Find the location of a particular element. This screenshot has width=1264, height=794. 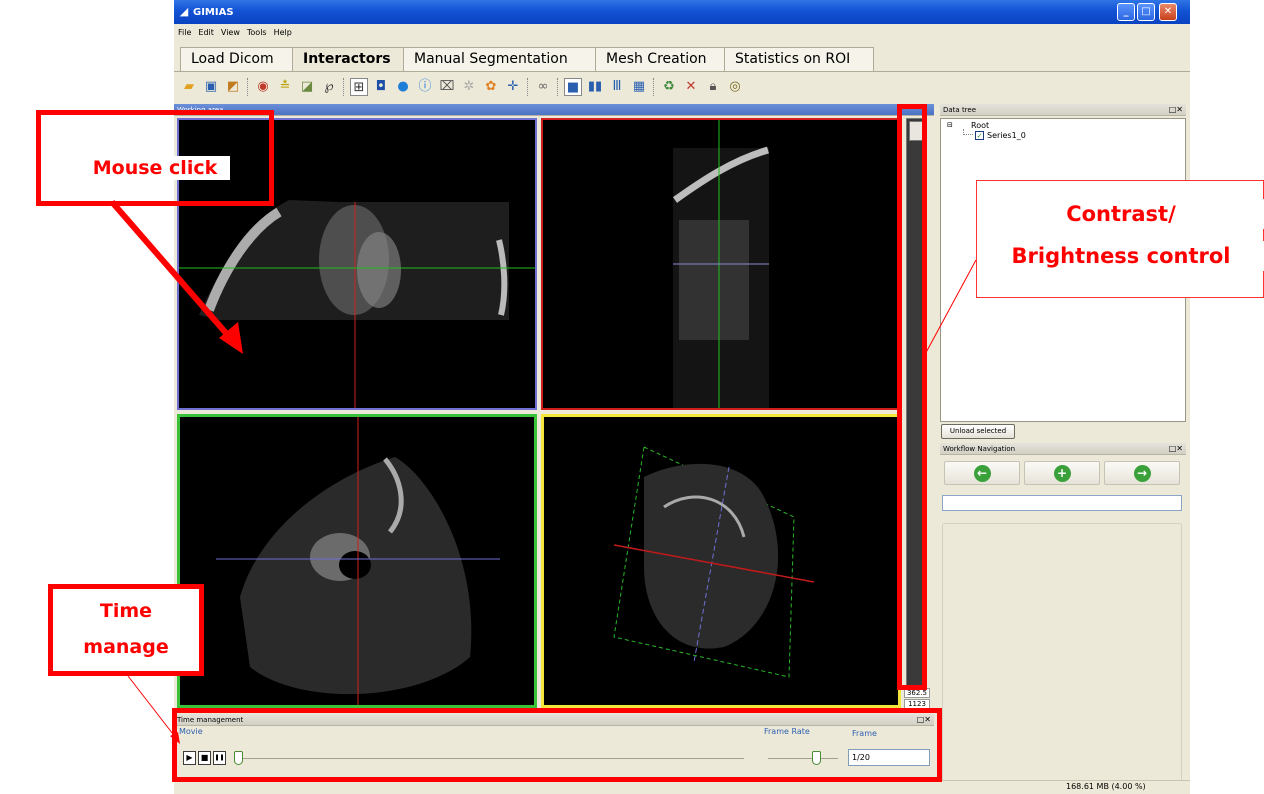

title-bar: ◢ GIMIAS _ □ ✕ is located at coordinates (682, 12).